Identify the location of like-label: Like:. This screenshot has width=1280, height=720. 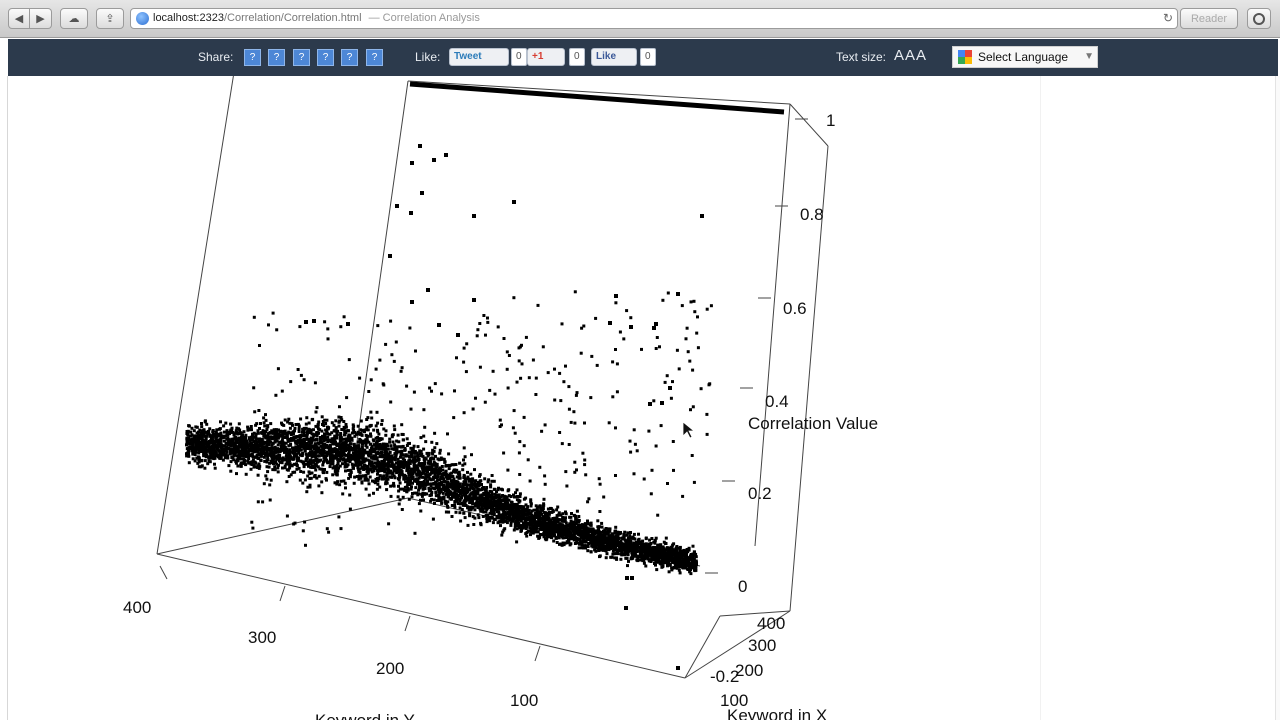
(428, 57).